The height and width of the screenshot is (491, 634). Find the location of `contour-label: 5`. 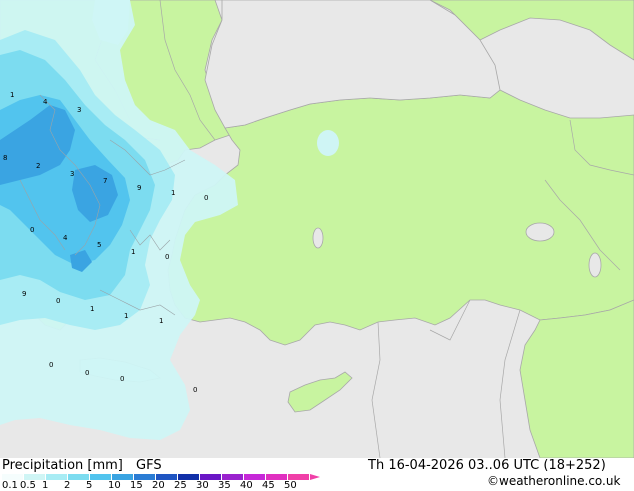

contour-label: 5 is located at coordinates (99, 245).